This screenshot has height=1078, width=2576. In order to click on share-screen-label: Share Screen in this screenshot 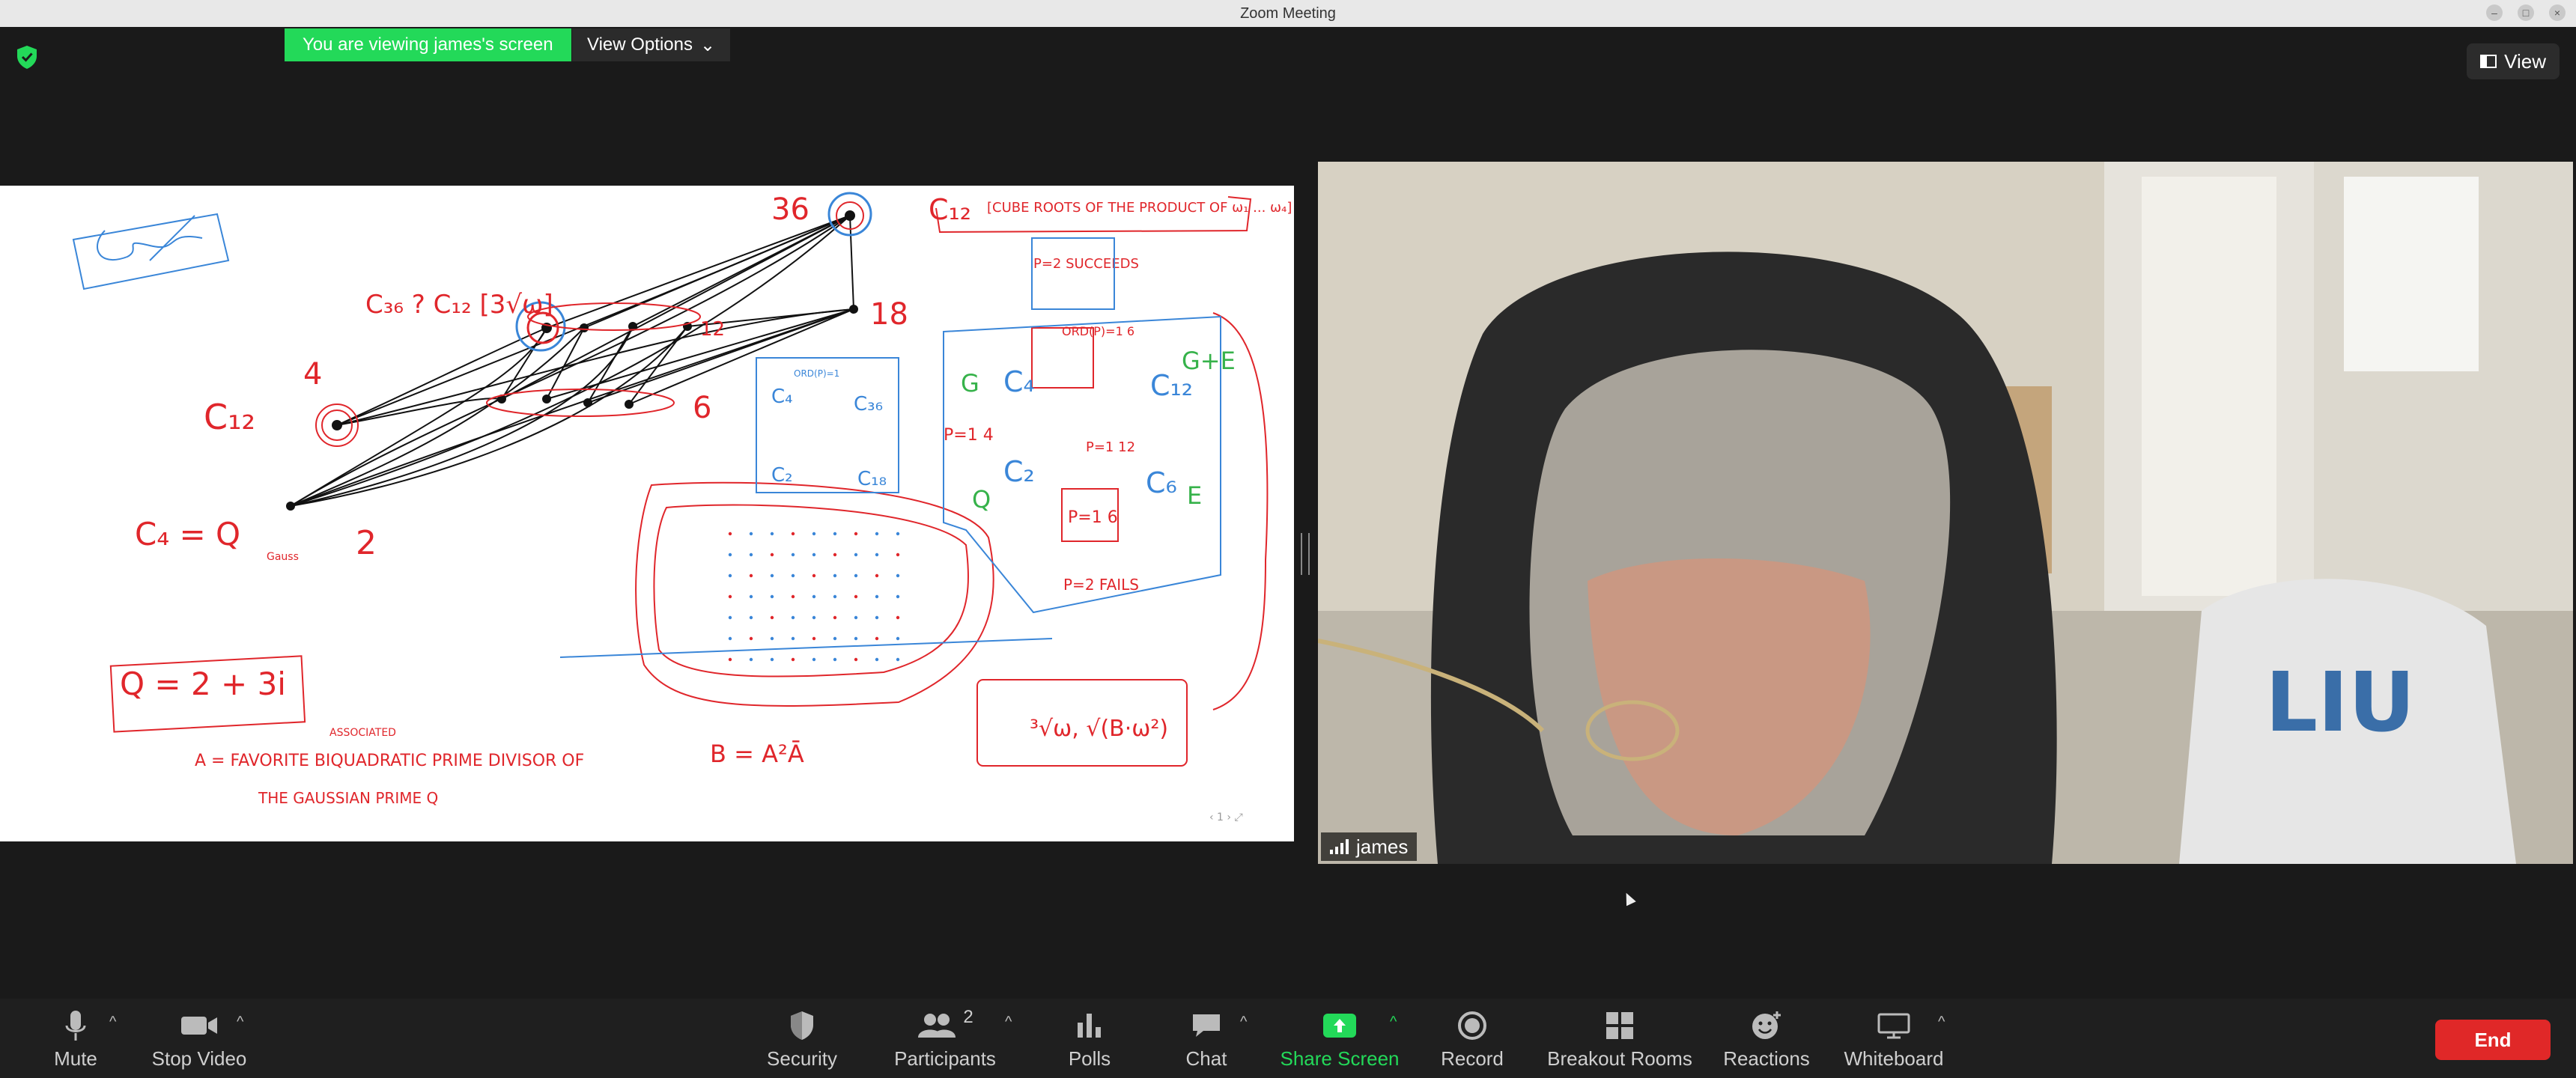, I will do `click(1340, 1058)`.